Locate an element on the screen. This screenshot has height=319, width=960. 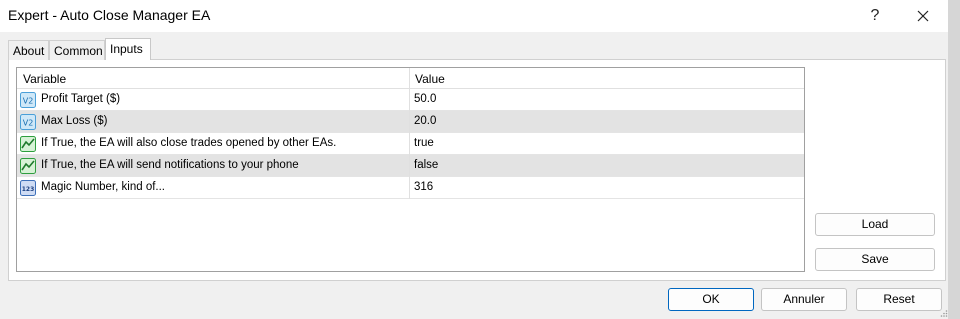
ok-button: OK is located at coordinates (711, 299).